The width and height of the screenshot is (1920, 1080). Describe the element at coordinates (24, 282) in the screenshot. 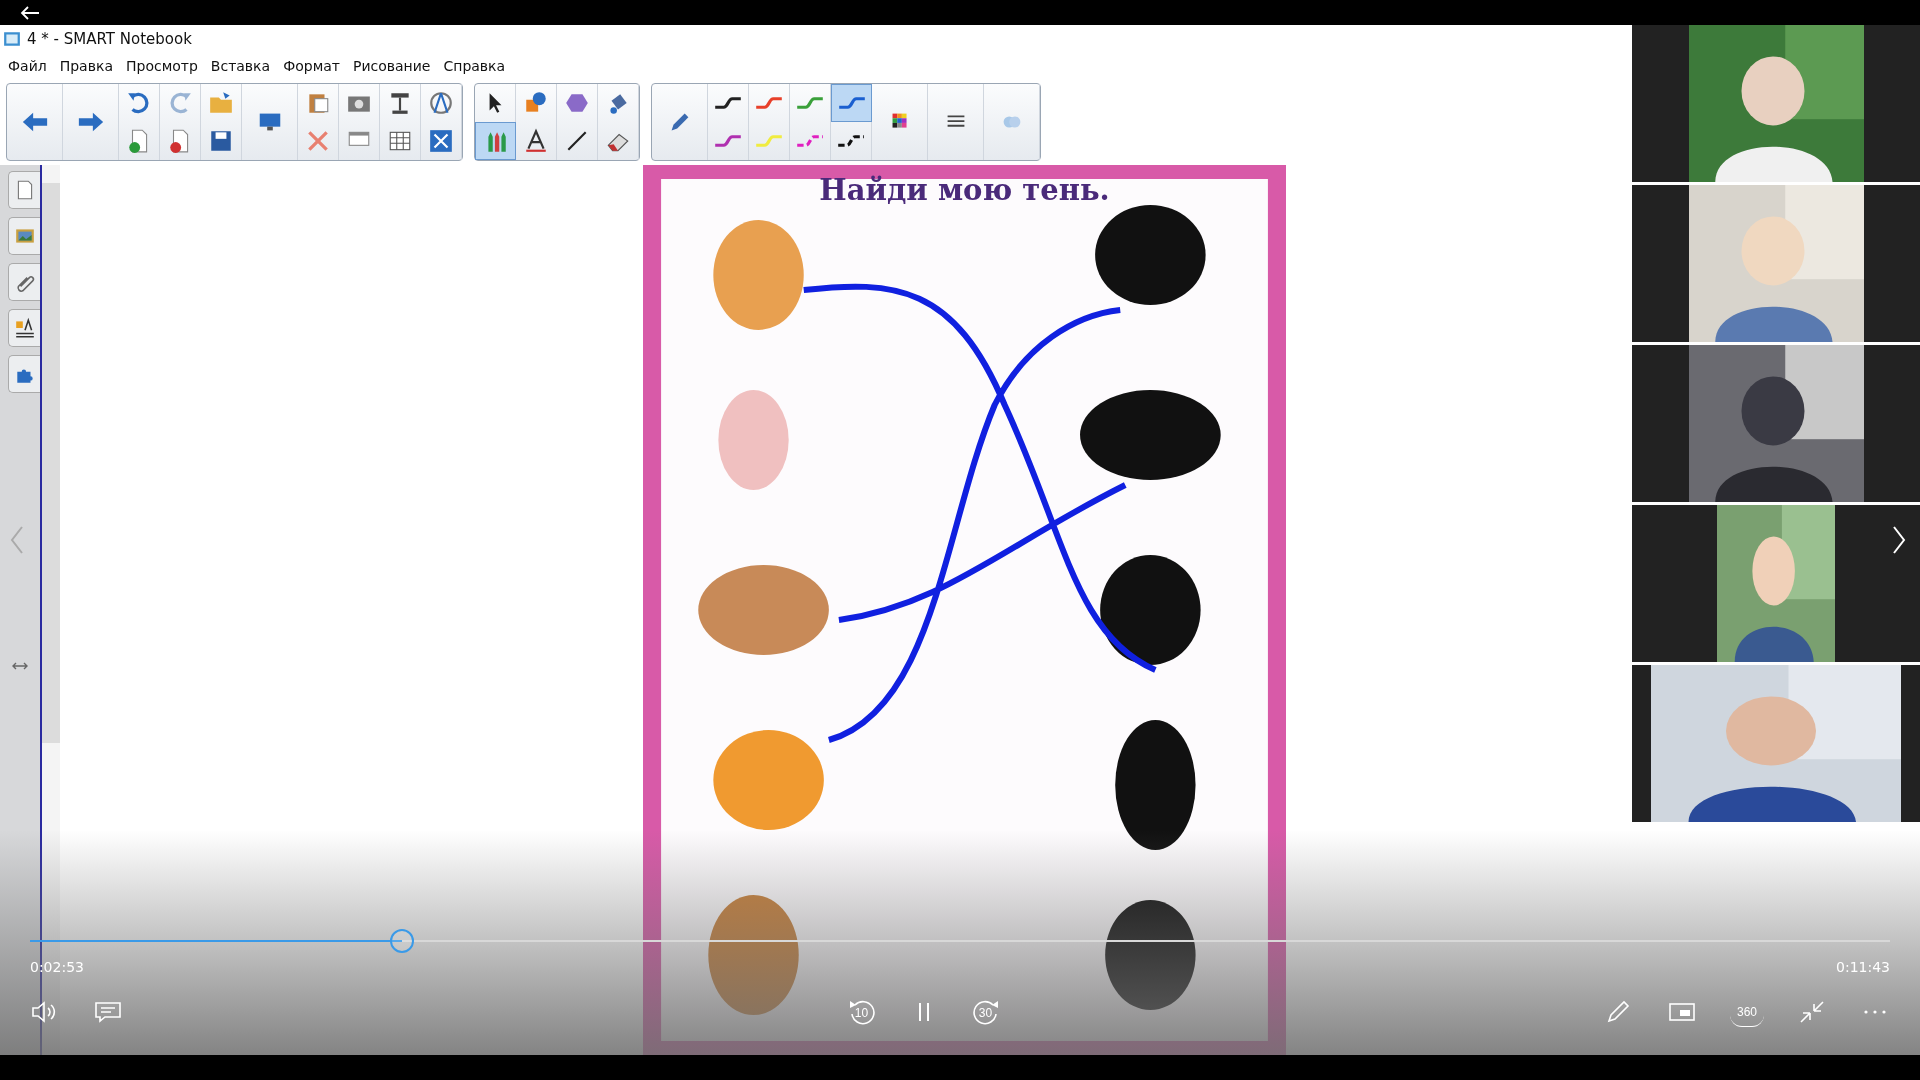

I see `attachments-tab` at that location.